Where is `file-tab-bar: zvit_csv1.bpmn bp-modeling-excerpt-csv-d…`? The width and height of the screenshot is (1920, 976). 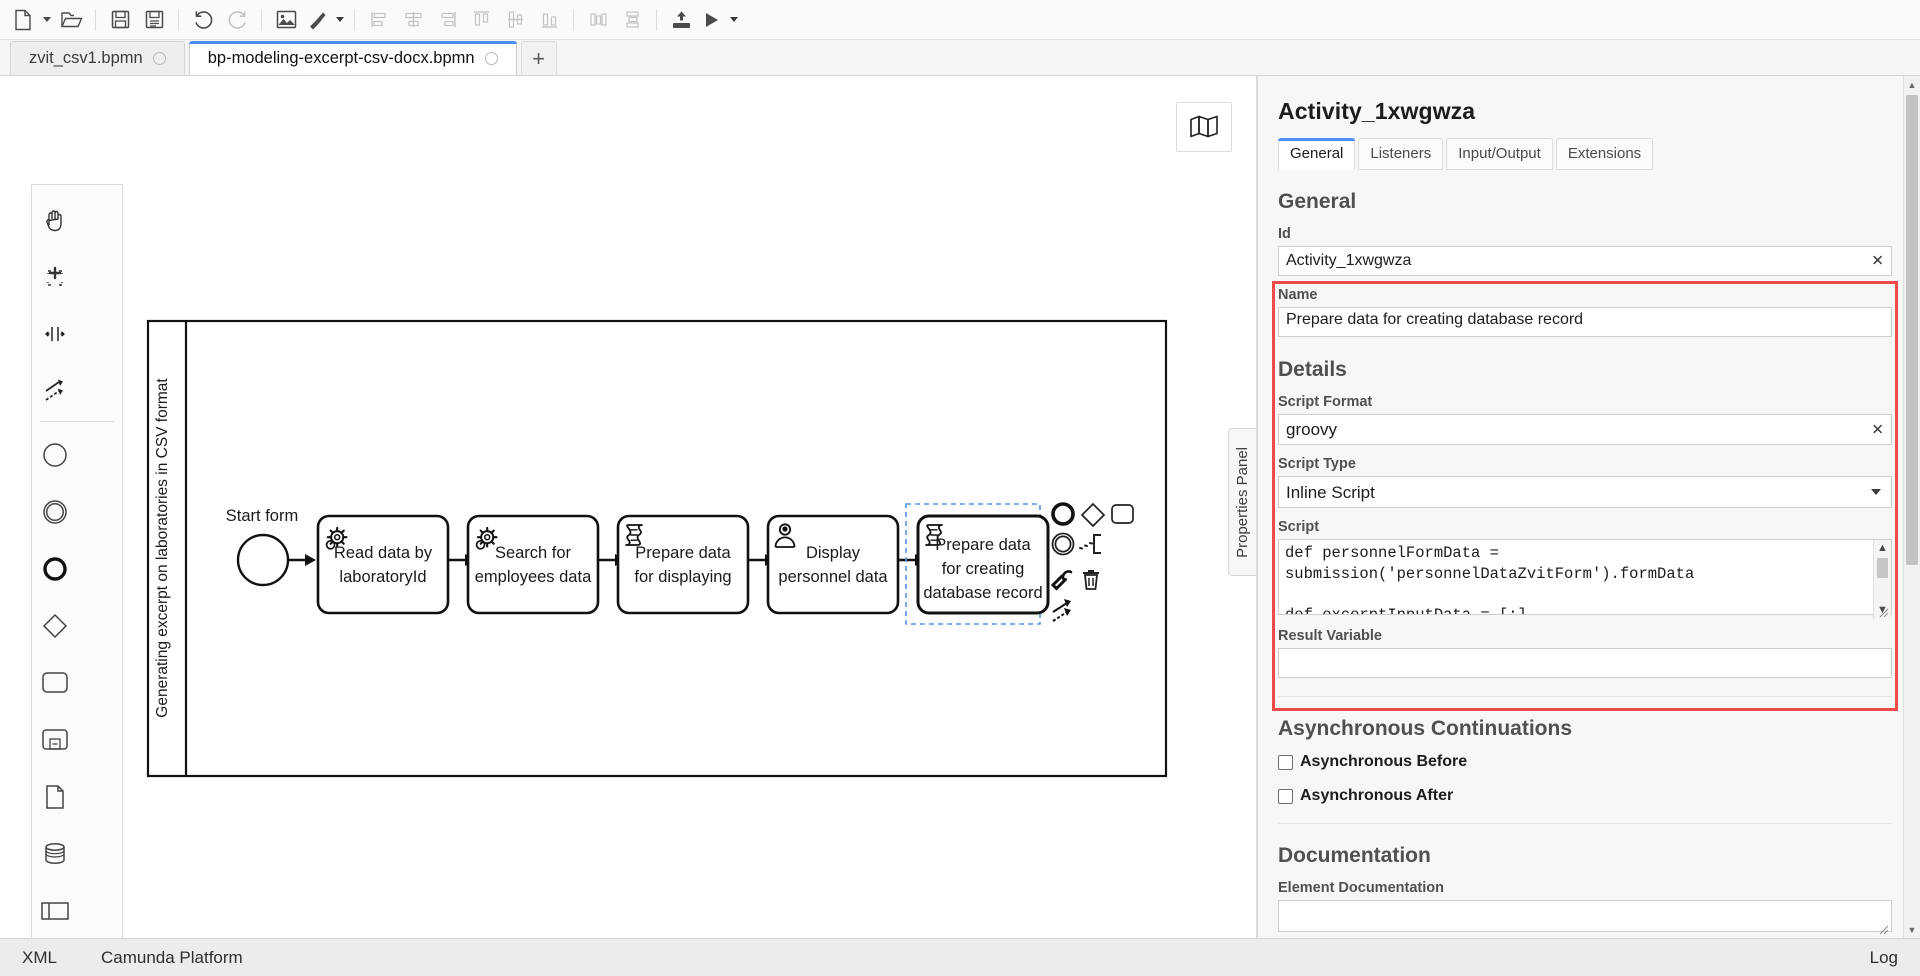 file-tab-bar: zvit_csv1.bpmn bp-modeling-excerpt-csv-d… is located at coordinates (960, 58).